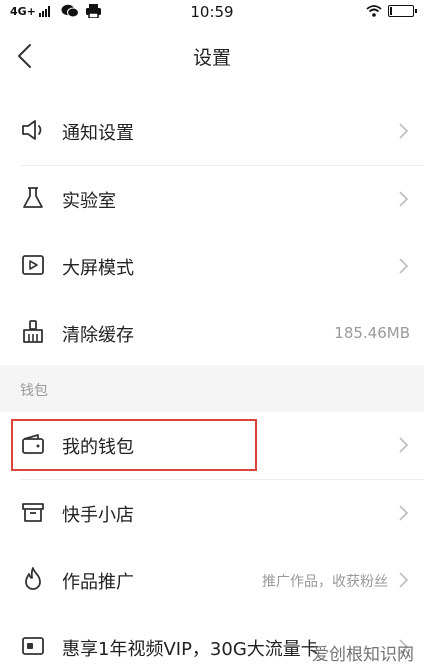  What do you see at coordinates (98, 582) in the screenshot?
I see `settings-item-label: 作品推广` at bounding box center [98, 582].